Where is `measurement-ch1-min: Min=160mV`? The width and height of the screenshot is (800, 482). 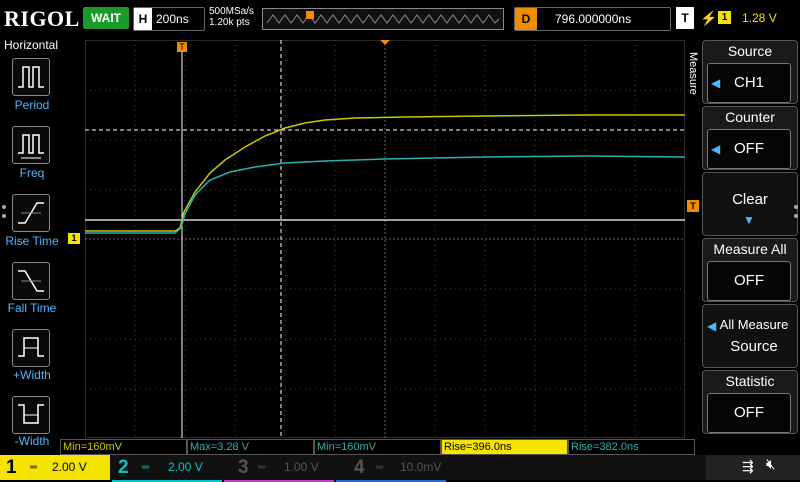
measurement-ch1-min: Min=160mV is located at coordinates (123, 447).